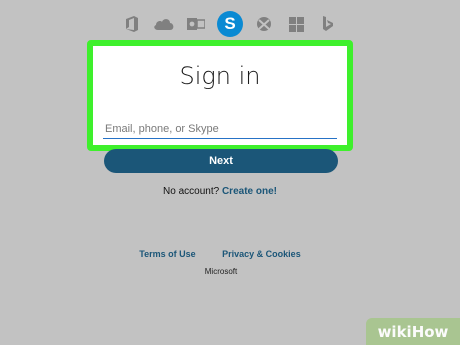 This screenshot has width=460, height=345. I want to click on skype-icon: S, so click(230, 24).